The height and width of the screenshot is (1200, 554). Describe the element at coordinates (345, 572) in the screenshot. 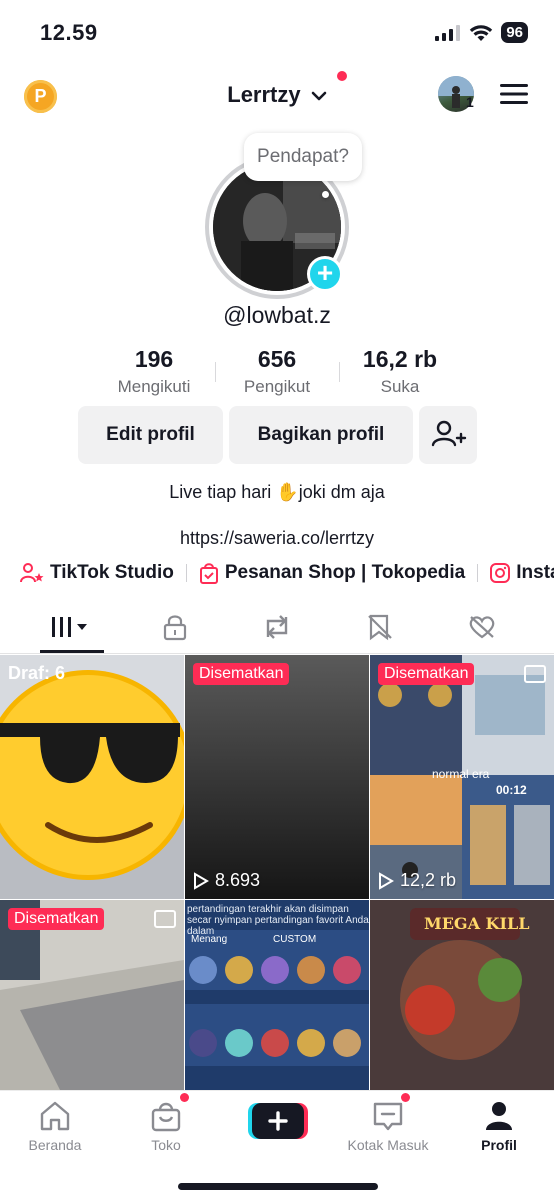

I see `quick-link-label: Pesanan Shop | Tokopedia` at that location.